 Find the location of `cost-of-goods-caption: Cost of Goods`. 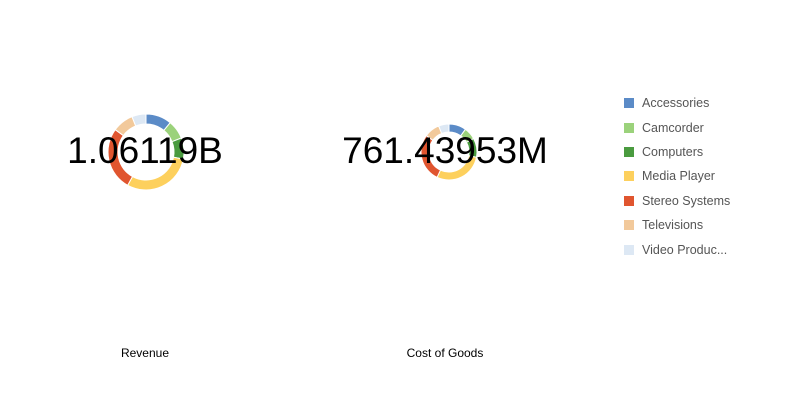

cost-of-goods-caption: Cost of Goods is located at coordinates (445, 353).